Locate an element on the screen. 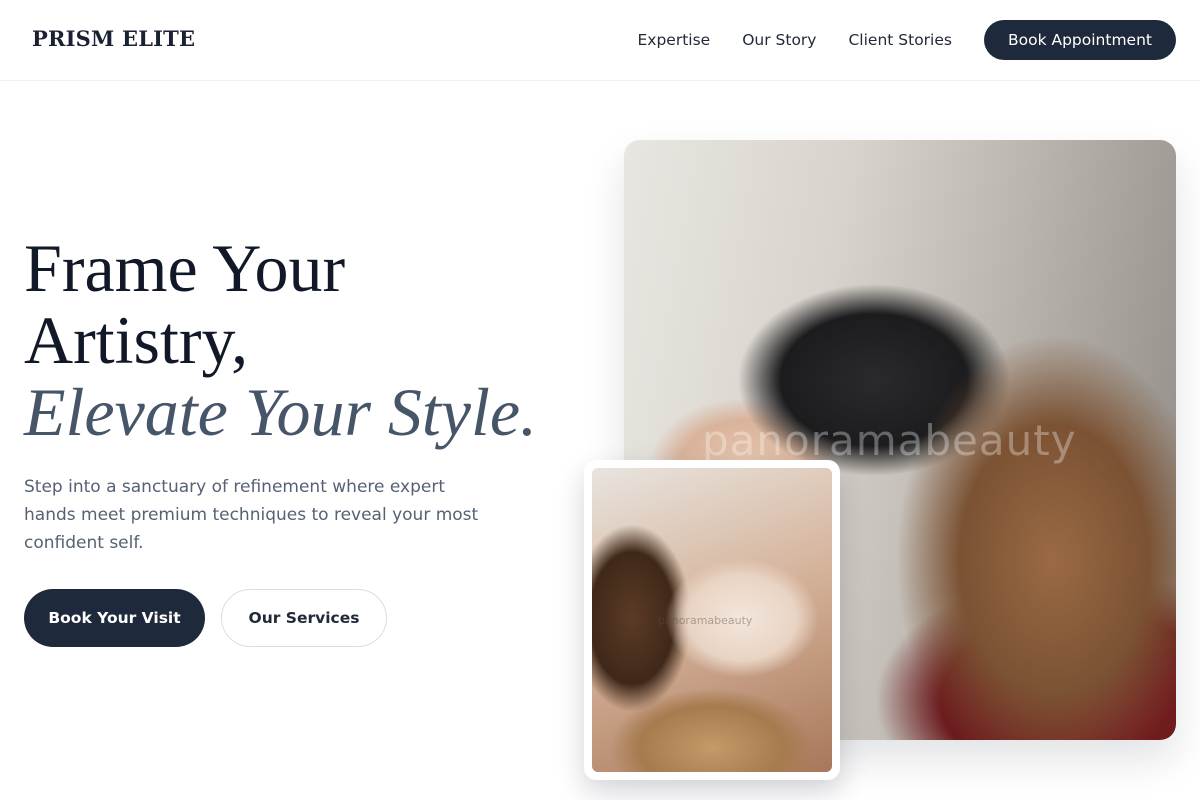  brand-logo: PRISM ELITE is located at coordinates (113, 38).